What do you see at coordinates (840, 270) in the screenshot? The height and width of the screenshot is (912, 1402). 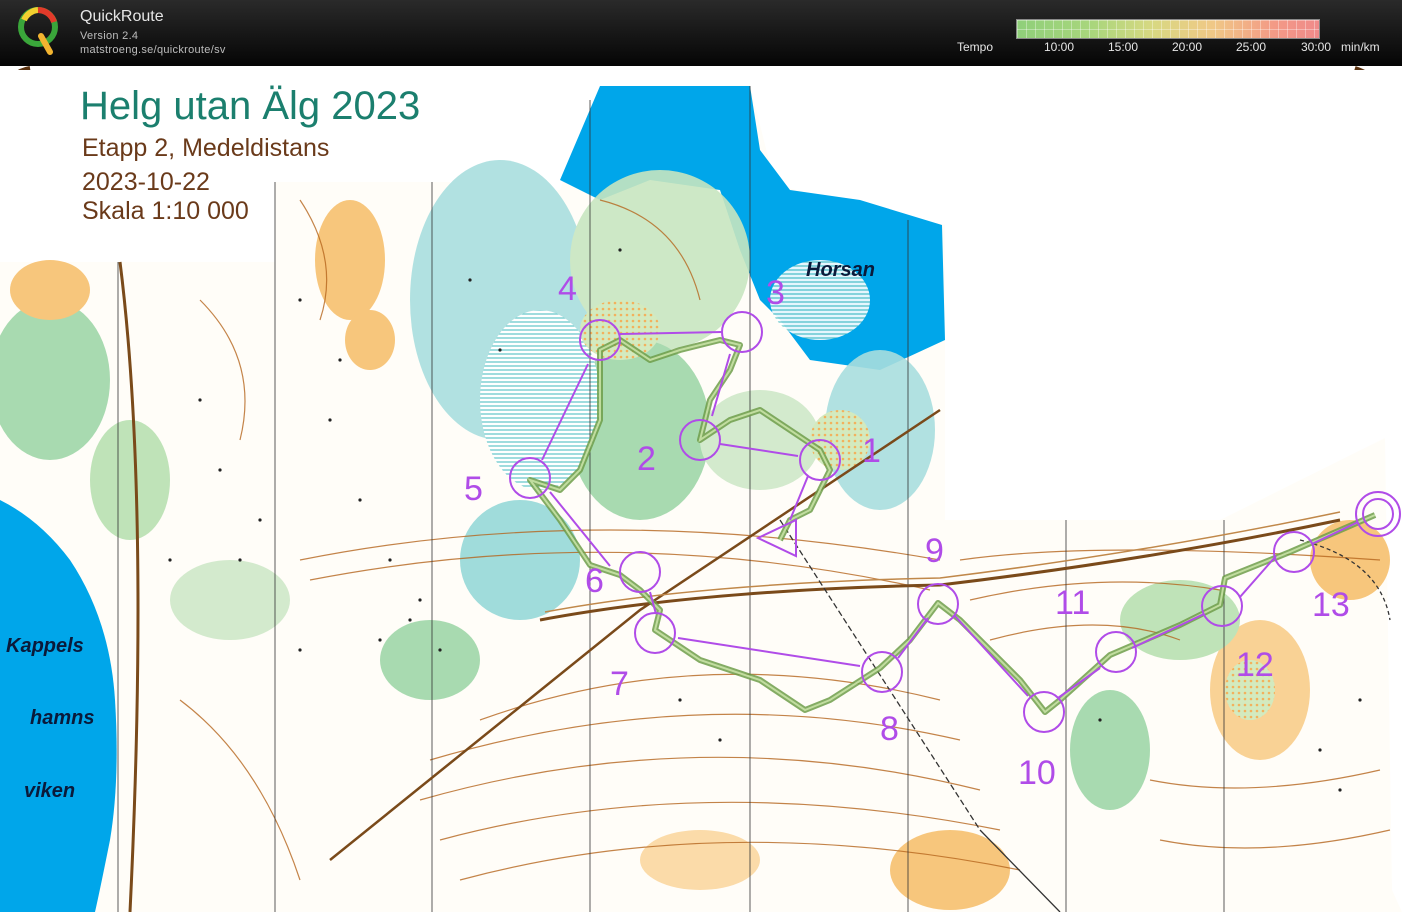 I see `place-name: Horsan` at bounding box center [840, 270].